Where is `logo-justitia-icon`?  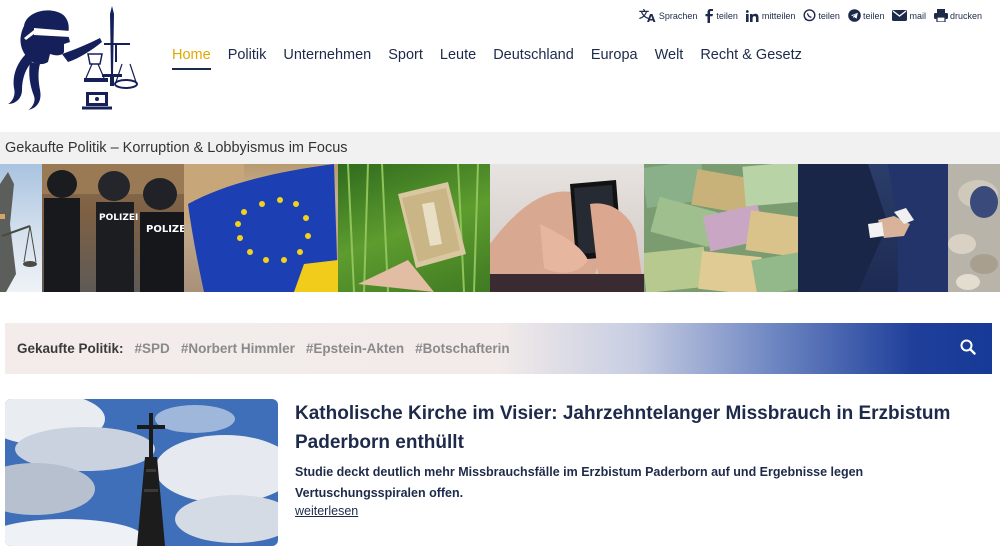
logo-justitia-icon is located at coordinates (74, 60).